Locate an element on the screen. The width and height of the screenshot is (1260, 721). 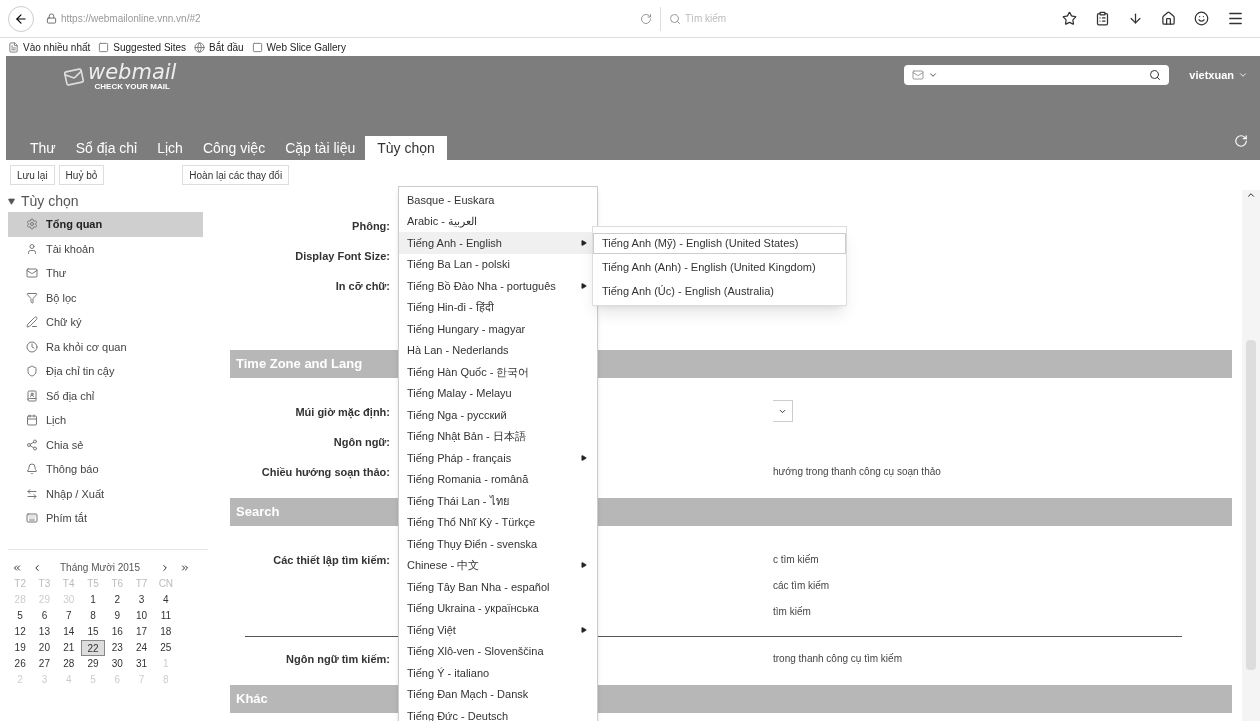
toolbar-button: Huỷ bỏ is located at coordinates (81, 175).